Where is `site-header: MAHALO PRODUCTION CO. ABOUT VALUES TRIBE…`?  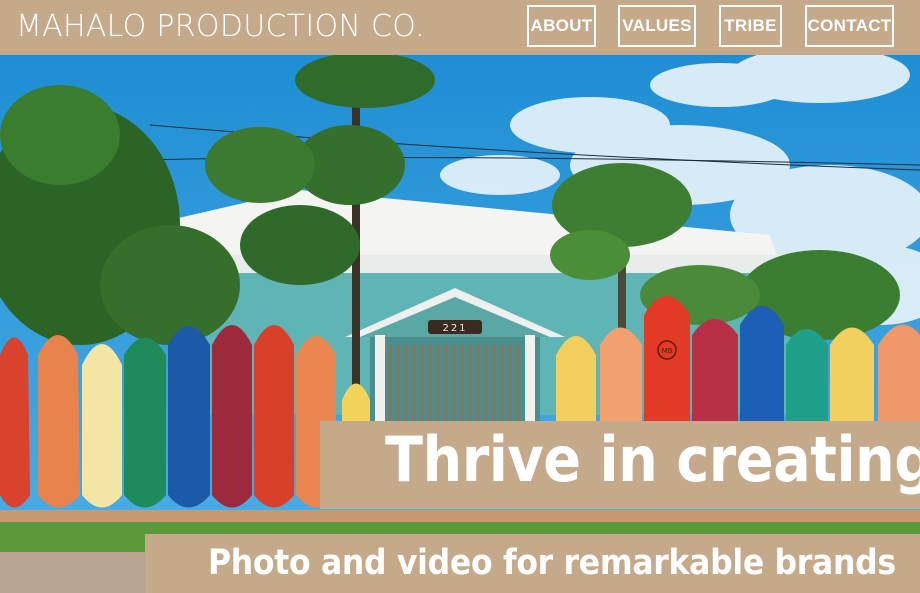
site-header: MAHALO PRODUCTION CO. ABOUT VALUES TRIBE… is located at coordinates (460, 27).